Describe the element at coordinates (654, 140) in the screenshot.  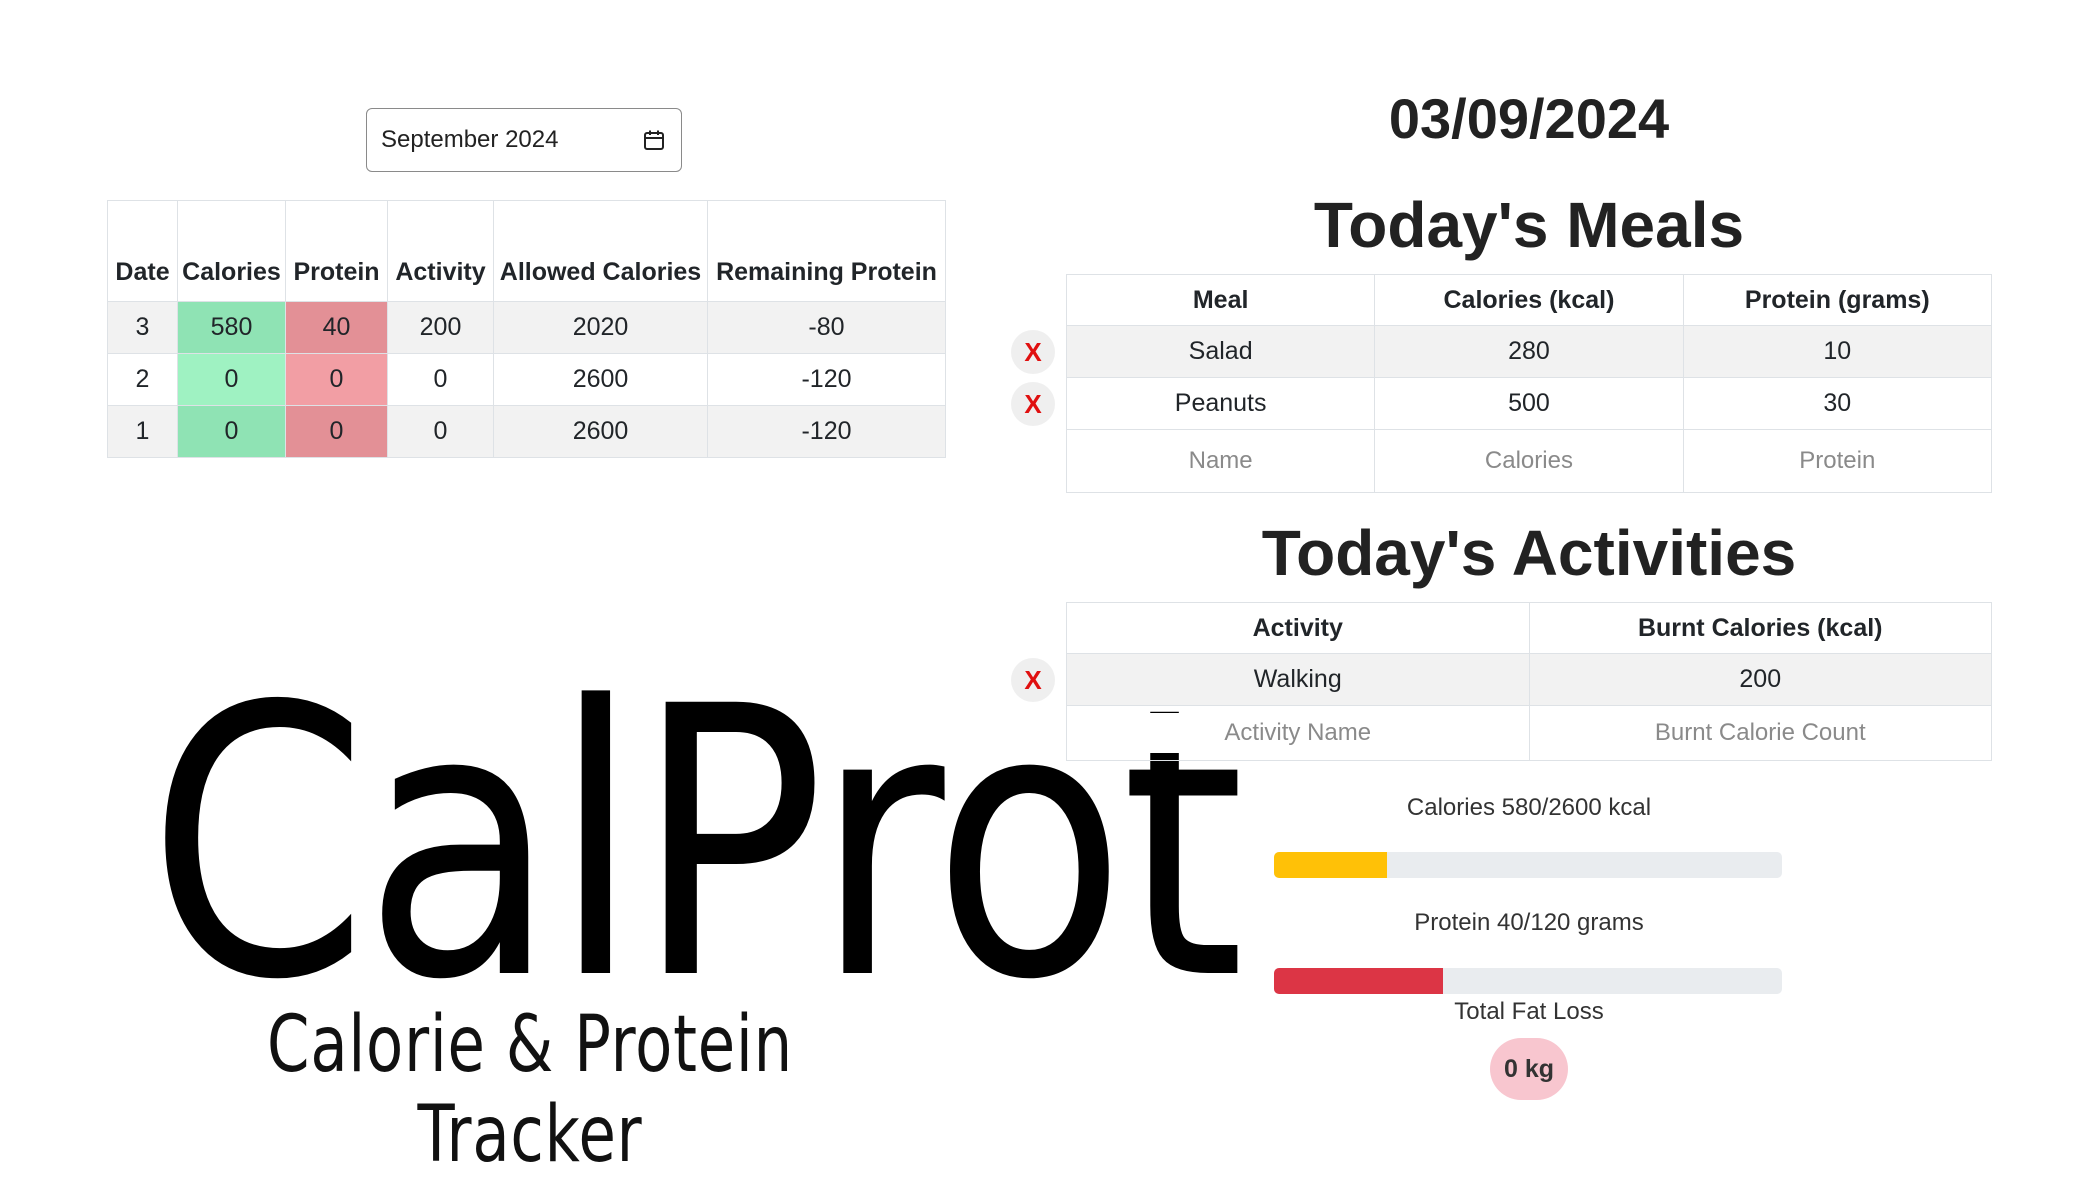
I see `calendar-icon` at that location.